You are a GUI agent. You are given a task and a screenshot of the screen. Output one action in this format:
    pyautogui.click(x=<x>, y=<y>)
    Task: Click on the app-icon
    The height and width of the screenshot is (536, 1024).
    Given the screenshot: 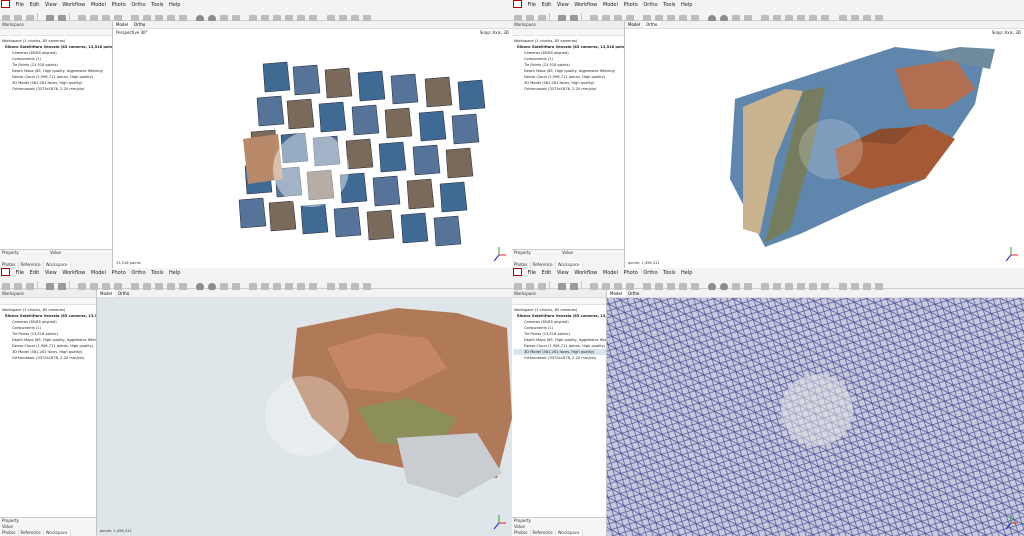 What is the action you would take?
    pyautogui.click(x=5, y=4)
    